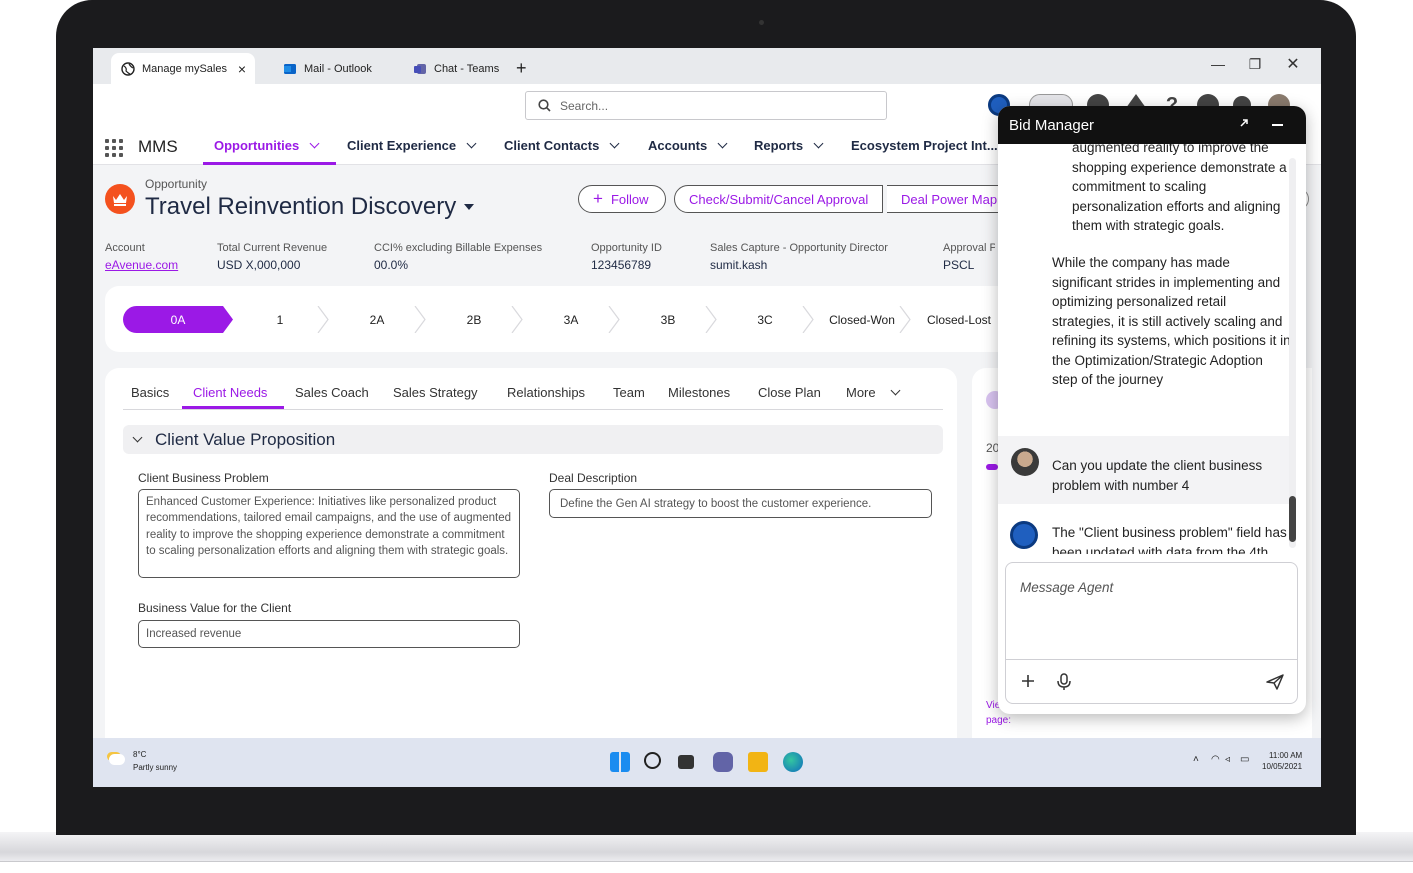  What do you see at coordinates (652, 760) in the screenshot?
I see `search-icon` at bounding box center [652, 760].